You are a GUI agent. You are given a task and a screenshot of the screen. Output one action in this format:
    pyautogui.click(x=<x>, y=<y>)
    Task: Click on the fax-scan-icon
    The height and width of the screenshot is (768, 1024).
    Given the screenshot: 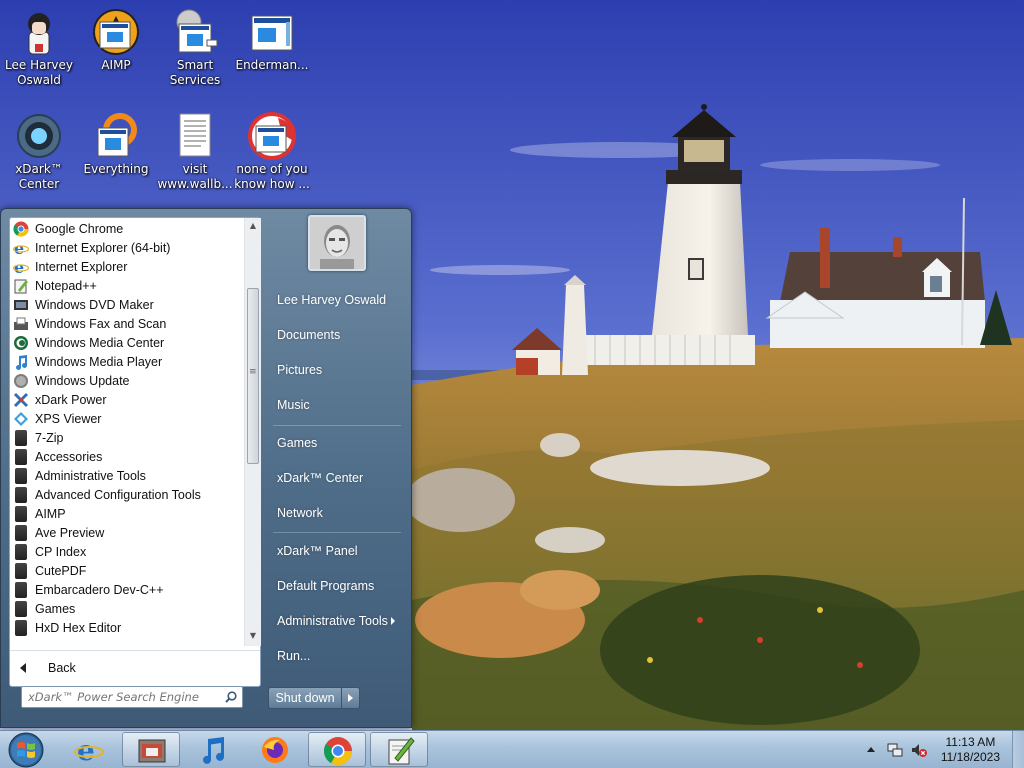 What is the action you would take?
    pyautogui.click(x=21, y=324)
    